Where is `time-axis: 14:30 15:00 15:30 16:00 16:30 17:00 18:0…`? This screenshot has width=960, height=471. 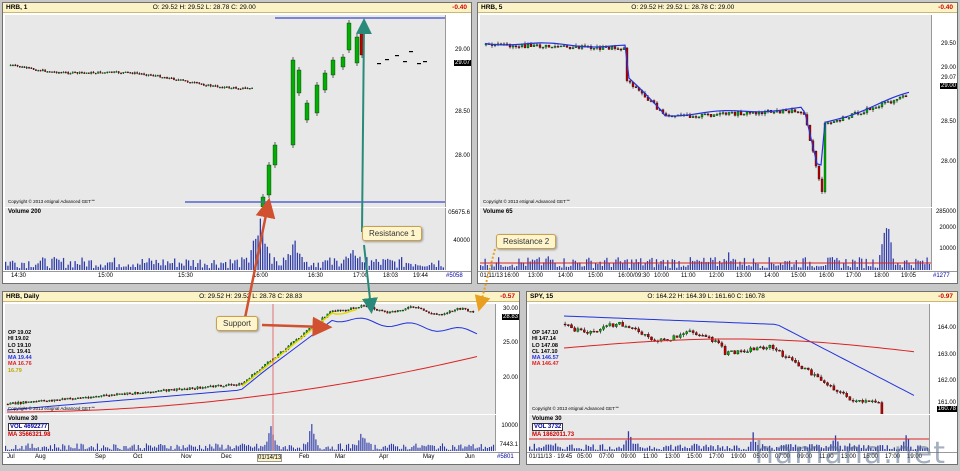 time-axis: 14:30 15:00 15:30 16:00 16:30 17:00 18:0… is located at coordinates (237, 277).